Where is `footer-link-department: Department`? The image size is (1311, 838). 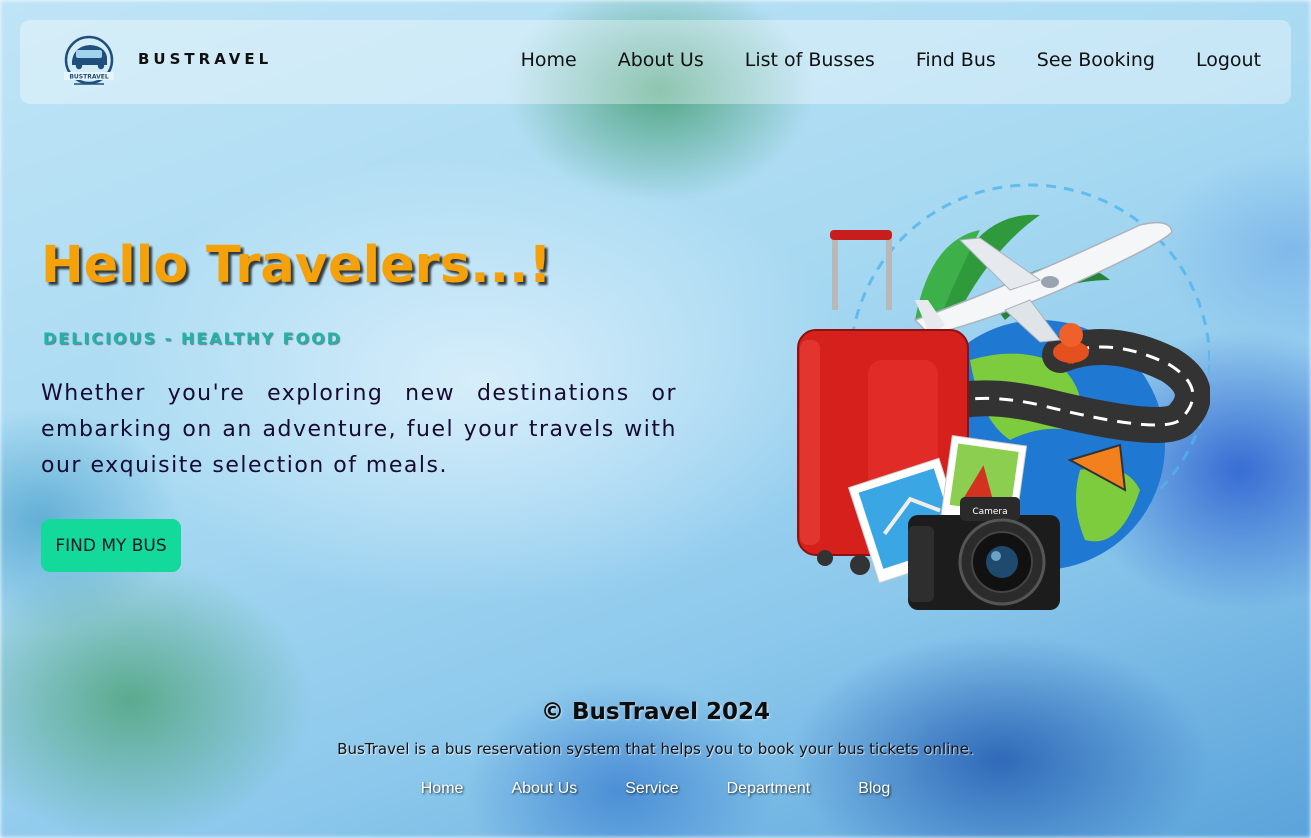 footer-link-department: Department is located at coordinates (769, 789).